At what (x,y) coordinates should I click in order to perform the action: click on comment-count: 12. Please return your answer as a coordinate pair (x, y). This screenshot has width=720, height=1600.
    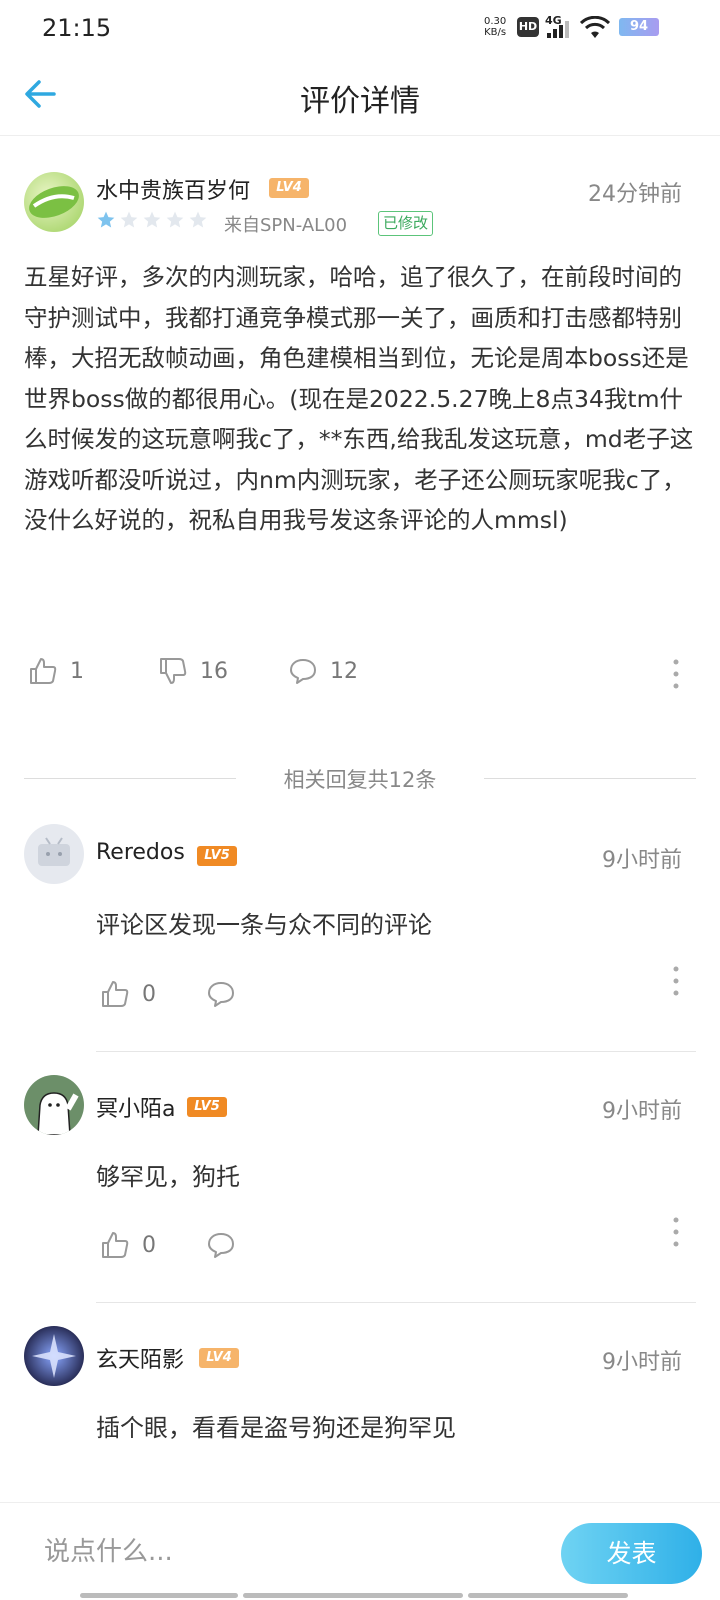
    Looking at the image, I should click on (344, 671).